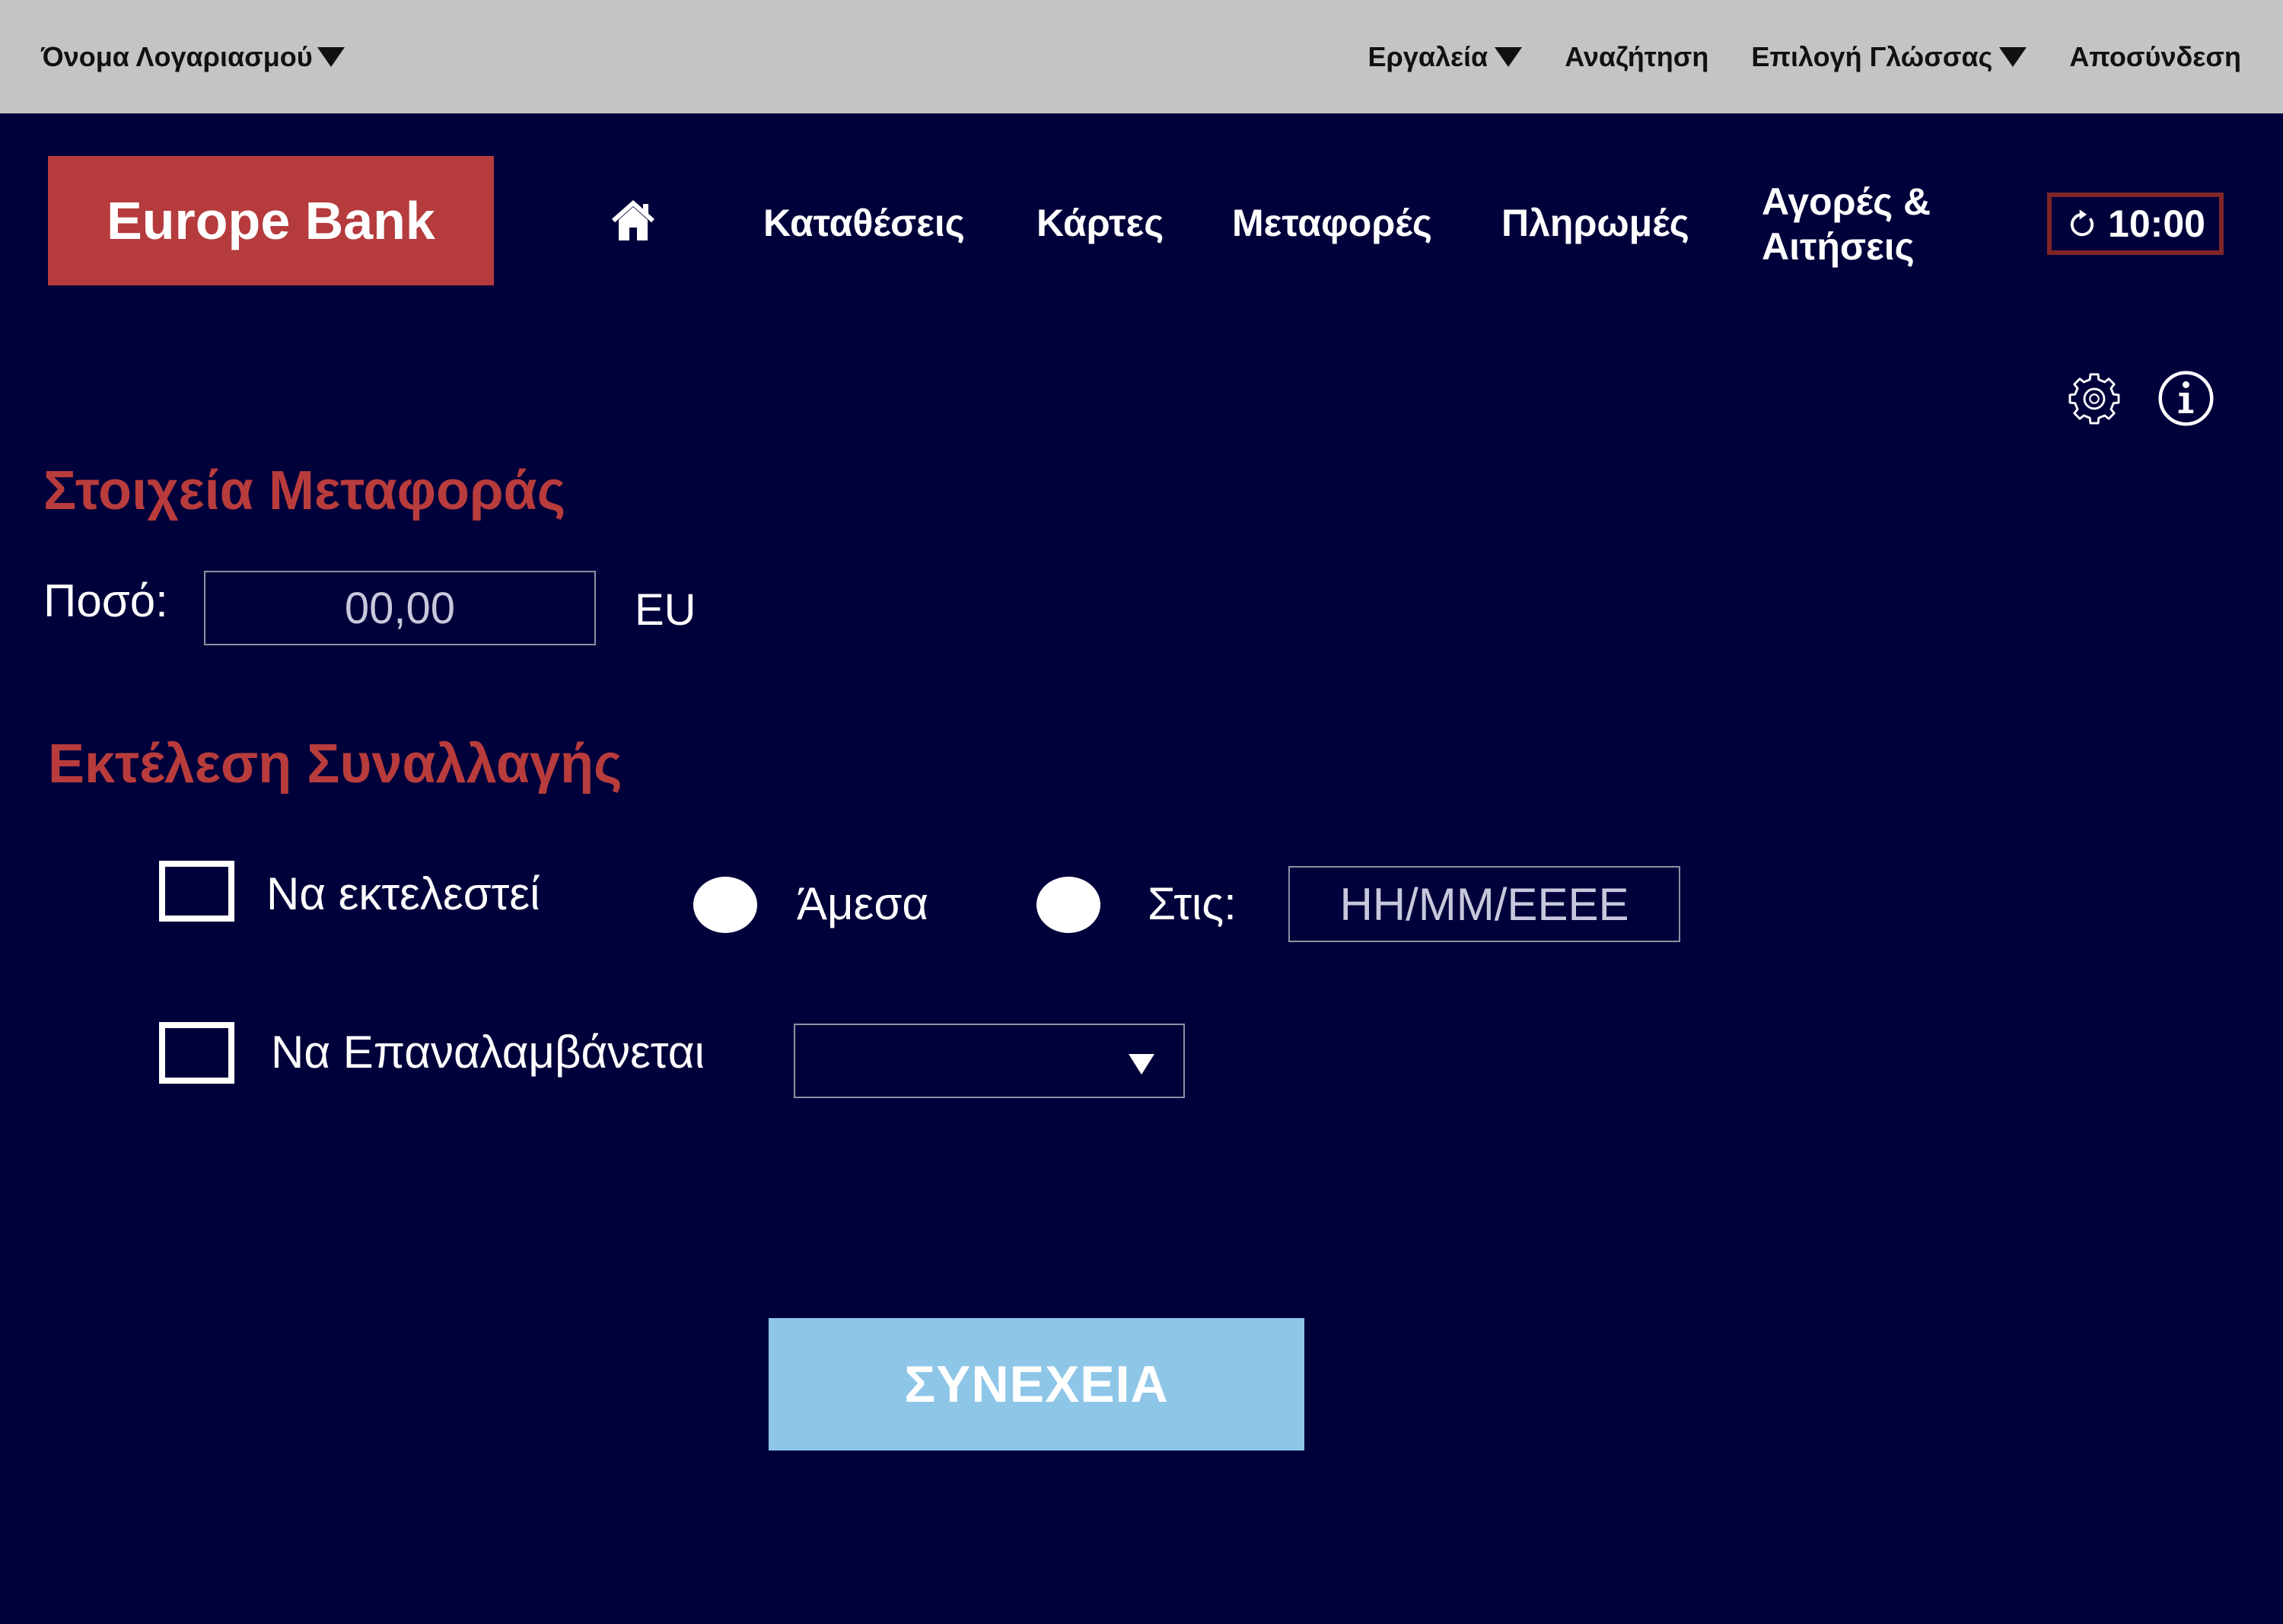  I want to click on transfer-details-heading: Στοιχεία Μεταφοράς, so click(304, 490).